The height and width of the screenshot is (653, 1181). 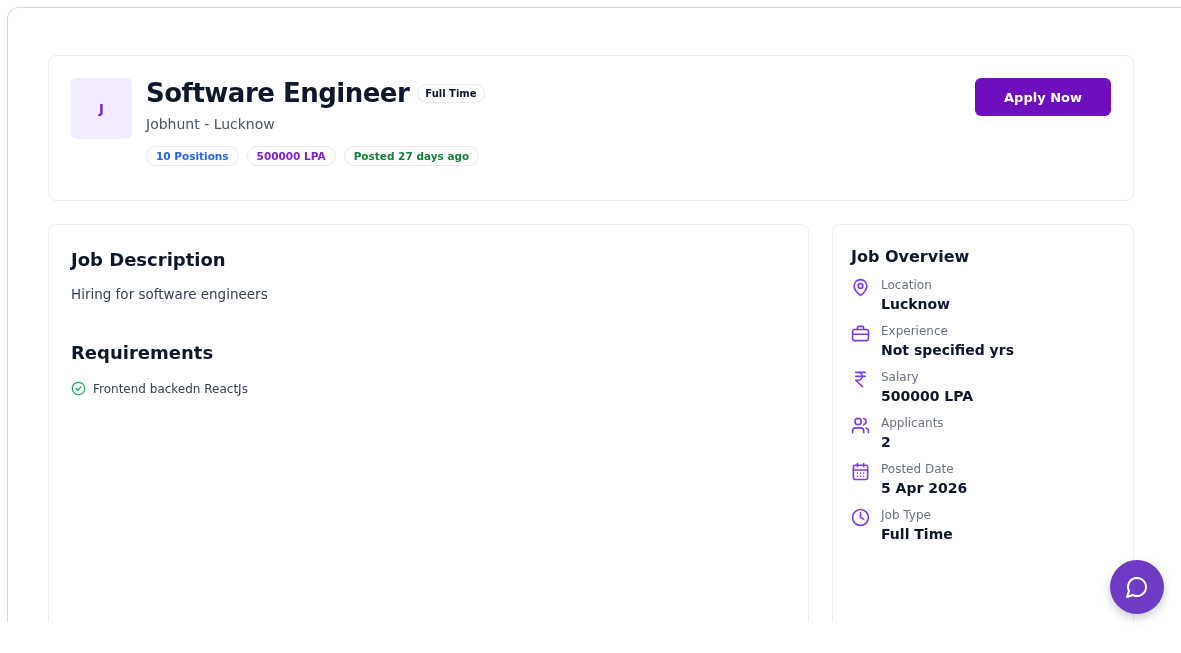 What do you see at coordinates (1043, 97) in the screenshot?
I see `apply-button: Apply Now` at bounding box center [1043, 97].